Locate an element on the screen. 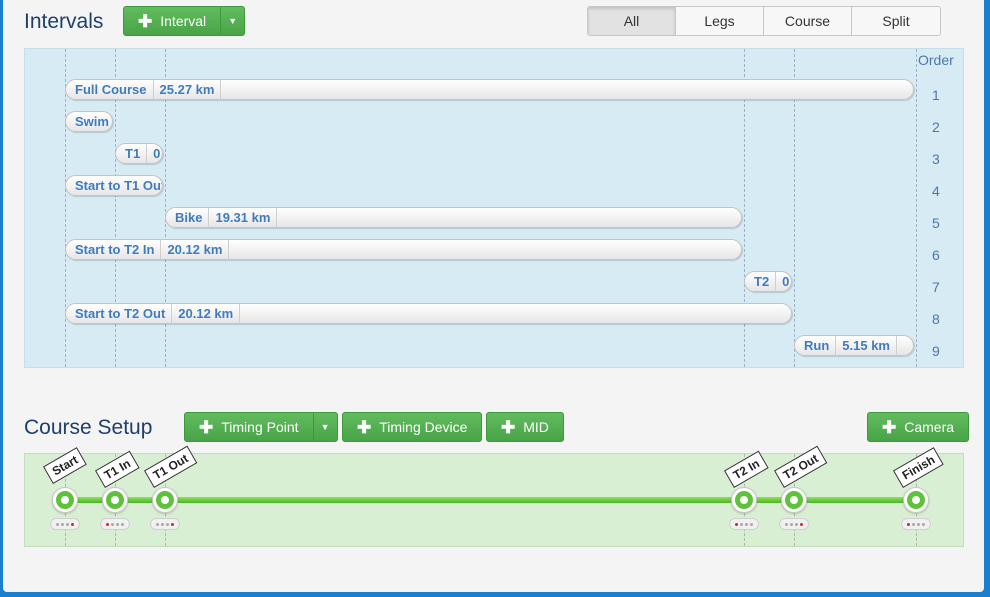 Image resolution: width=990 pixels, height=597 pixels. interval-name: Start to T2 In is located at coordinates (115, 249).